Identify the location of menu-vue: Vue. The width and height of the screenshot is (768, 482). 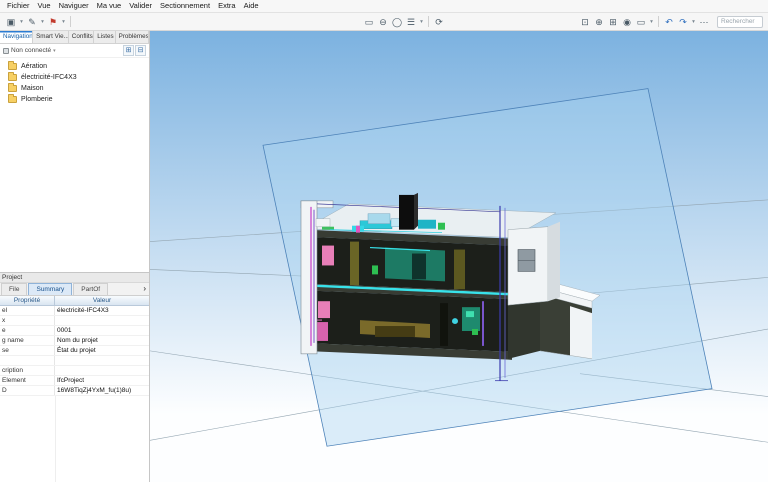
(44, 6).